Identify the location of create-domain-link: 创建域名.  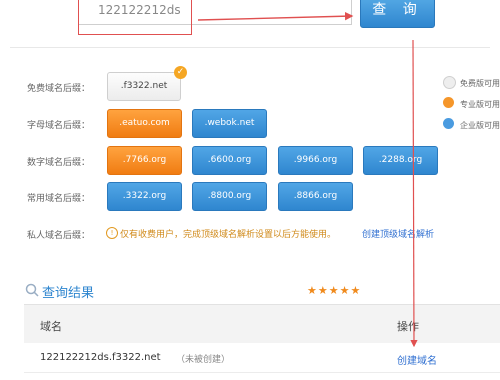
(417, 359).